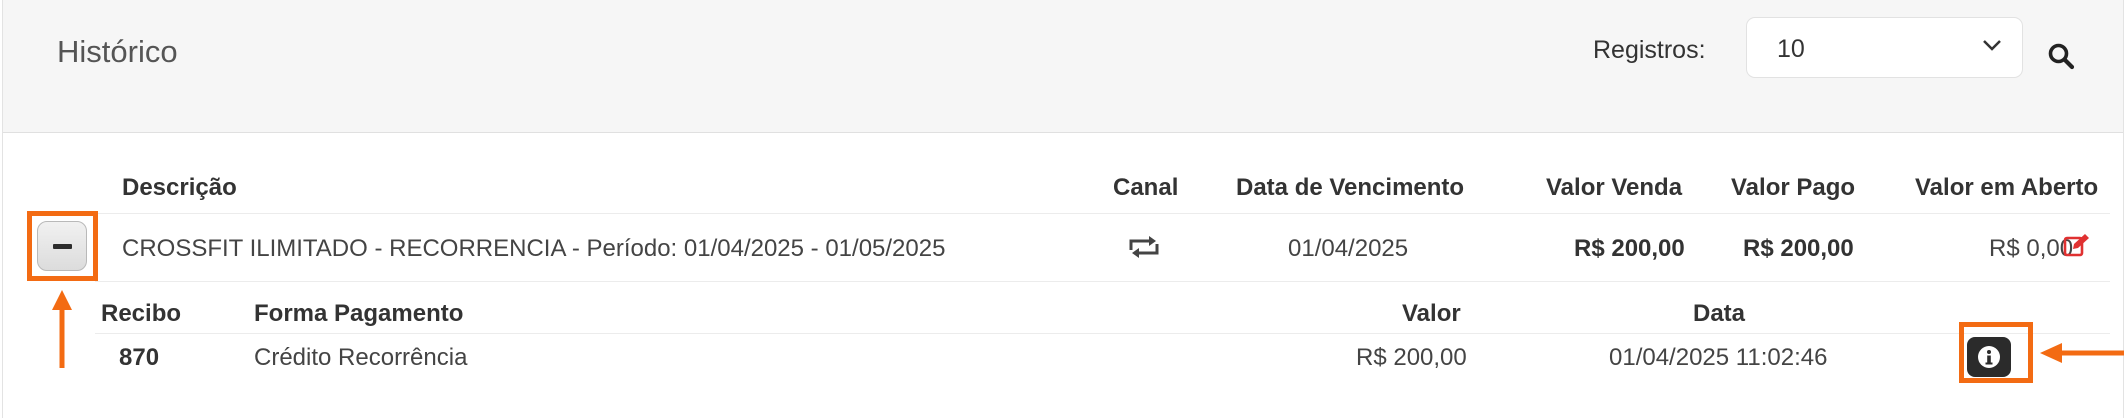  I want to click on col-forma-pagamento: Forma Pagamento, so click(359, 313).